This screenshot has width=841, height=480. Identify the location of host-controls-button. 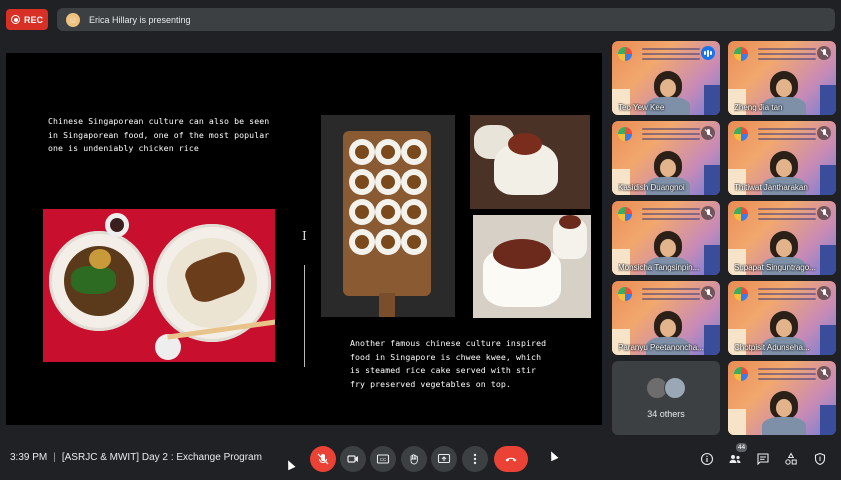
(820, 459).